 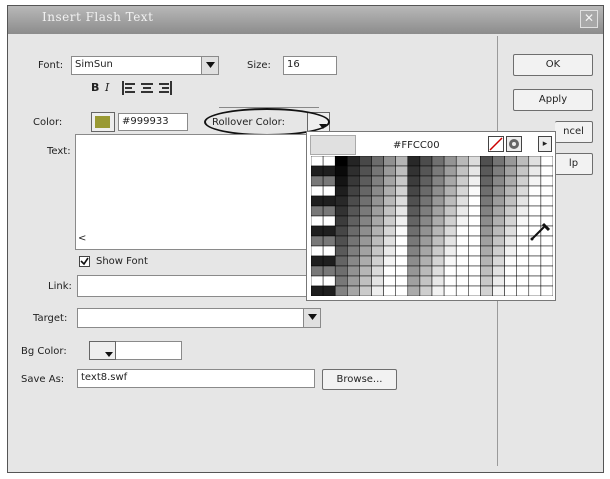 What do you see at coordinates (496, 144) in the screenshot?
I see `no-color-icon` at bounding box center [496, 144].